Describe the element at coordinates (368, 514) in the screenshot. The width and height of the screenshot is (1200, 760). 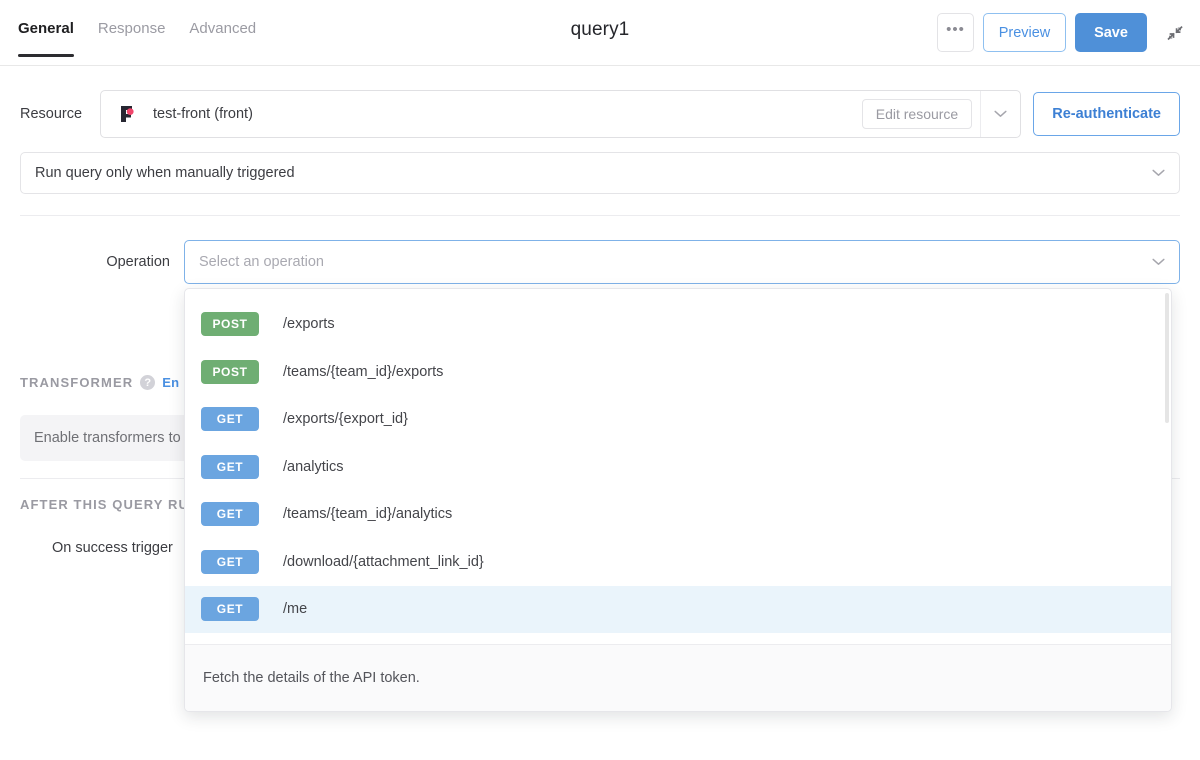
I see `operation-option-path: /teams/{team_id}/analytics` at that location.